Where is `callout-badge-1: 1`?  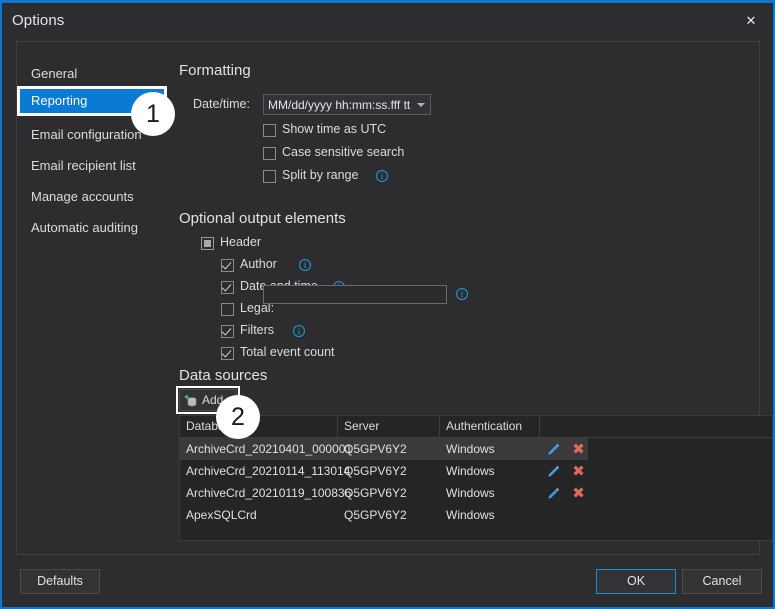
callout-badge-1: 1 is located at coordinates (153, 114).